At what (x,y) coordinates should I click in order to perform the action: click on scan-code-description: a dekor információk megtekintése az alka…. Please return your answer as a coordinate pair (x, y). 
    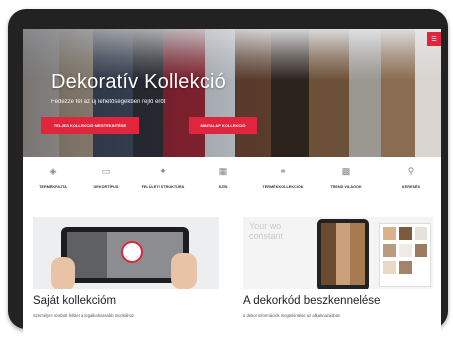
    Looking at the image, I should click on (292, 315).